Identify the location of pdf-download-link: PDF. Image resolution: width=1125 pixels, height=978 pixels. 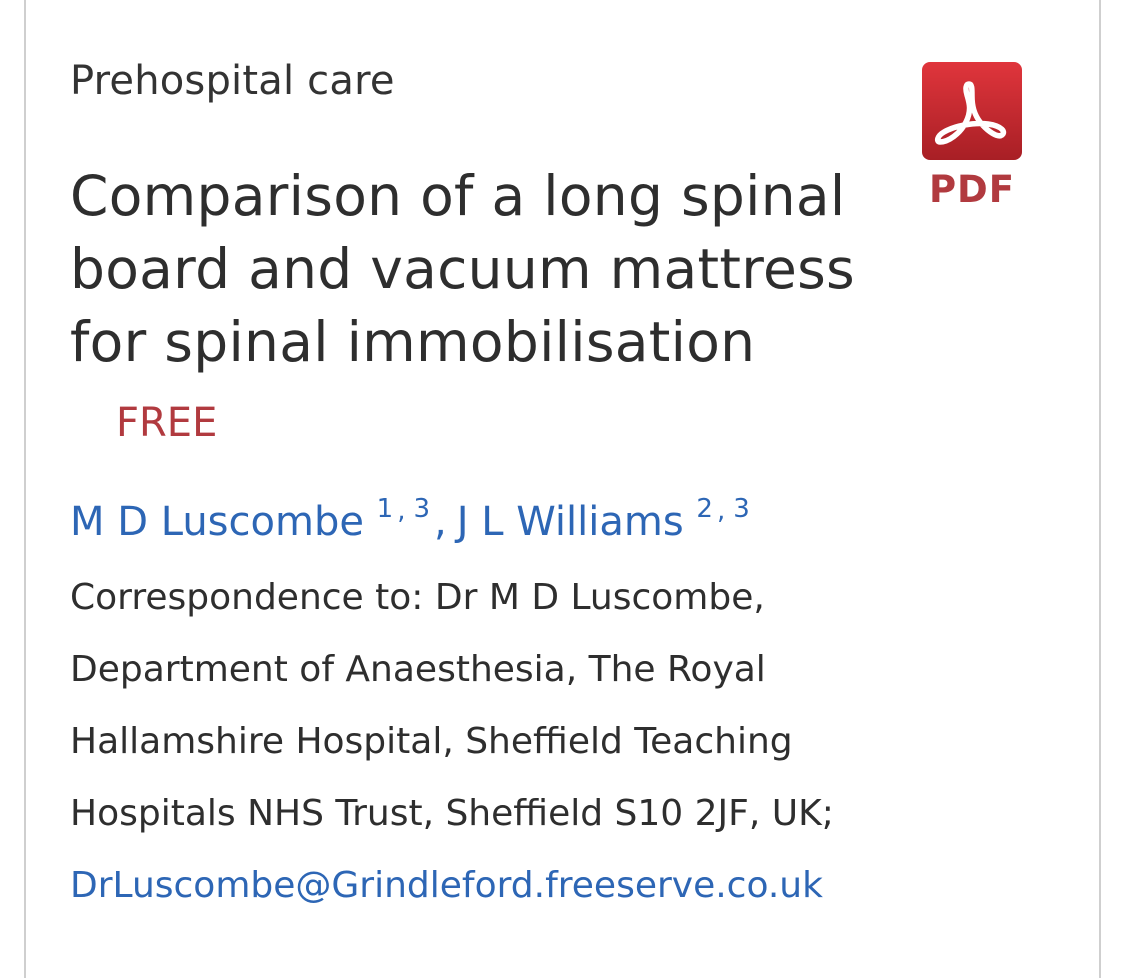
(972, 137).